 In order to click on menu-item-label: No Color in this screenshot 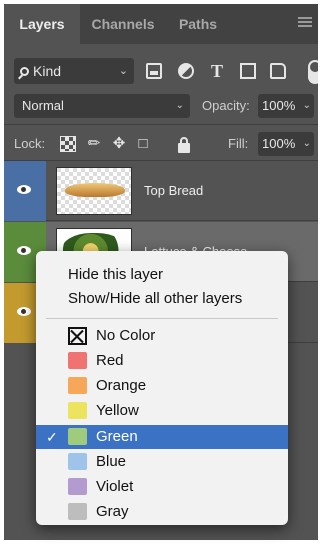, I will do `click(126, 335)`.